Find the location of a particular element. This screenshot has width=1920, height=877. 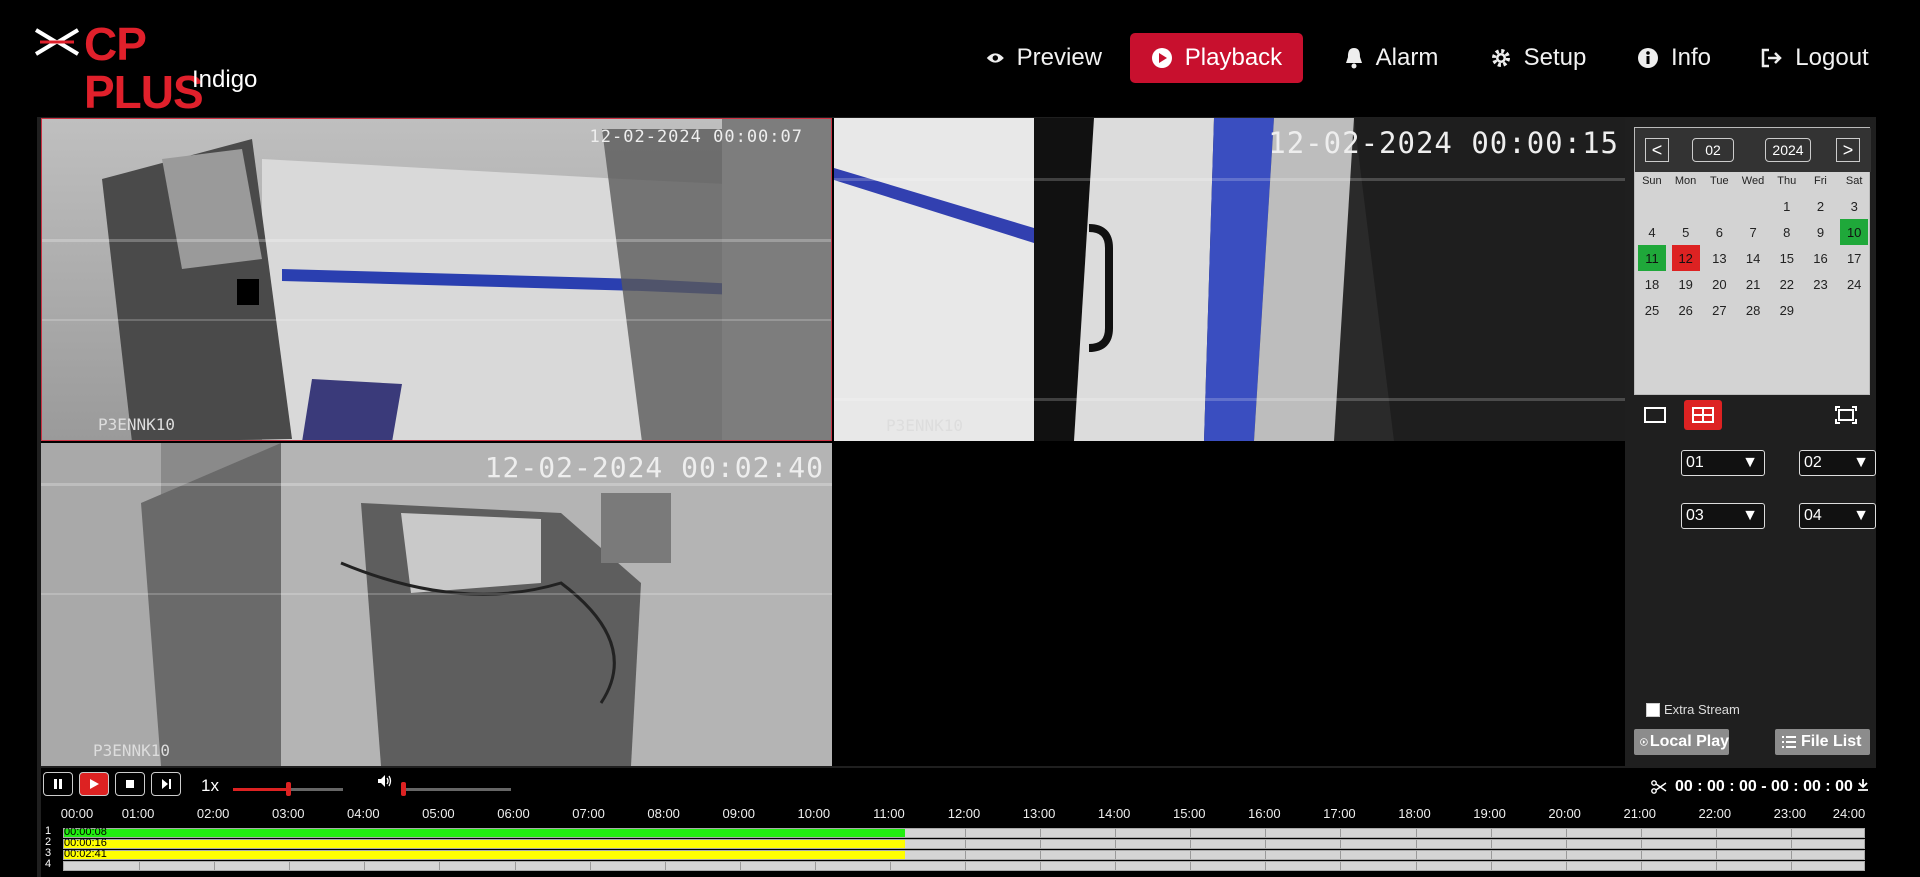

weekday-label: Sat is located at coordinates (1854, 181).